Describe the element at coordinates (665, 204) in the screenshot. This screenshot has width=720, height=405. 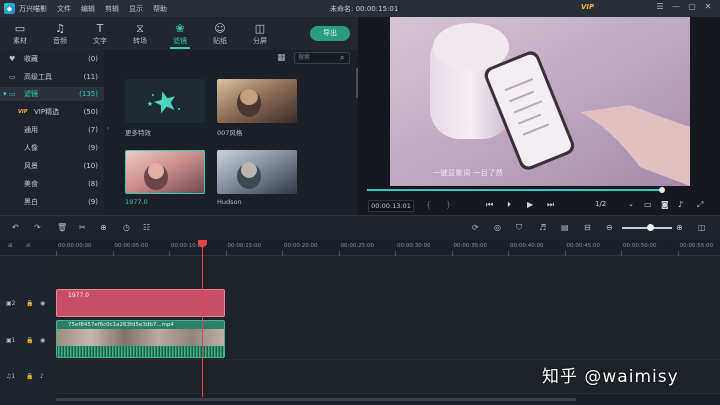
I see `snapshot-icon: ◙` at that location.